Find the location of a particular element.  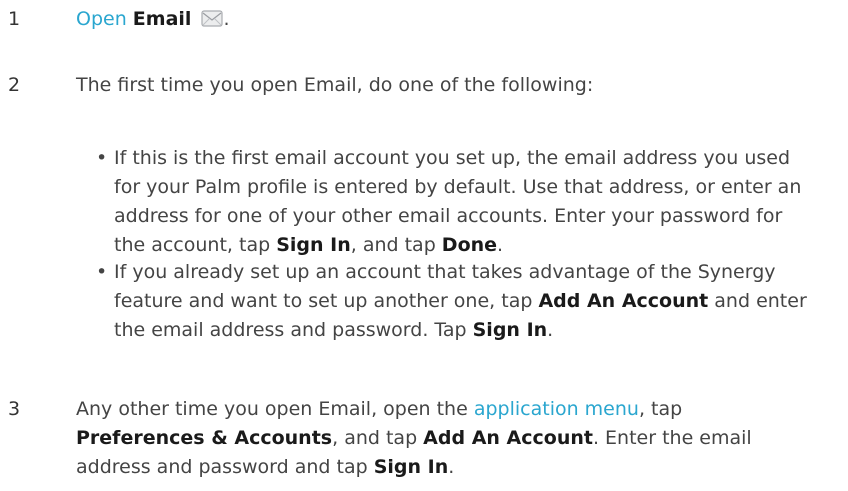

preferences-accounts-label: Preferences & Accounts is located at coordinates (204, 438).